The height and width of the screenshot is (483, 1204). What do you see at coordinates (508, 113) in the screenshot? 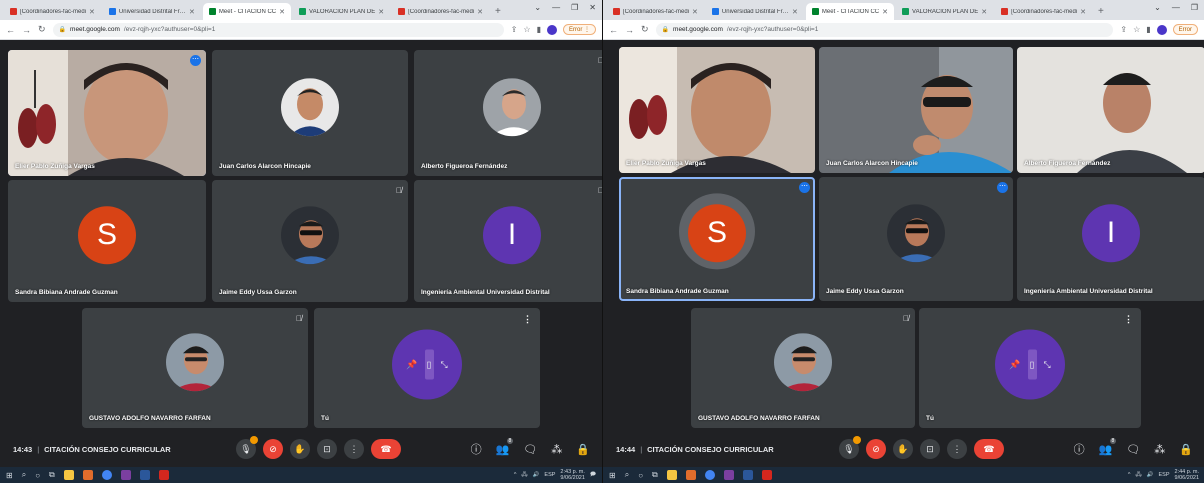
I see `participant-tile: 🎙̸ Alberto Figueroa Fernández` at bounding box center [508, 113].